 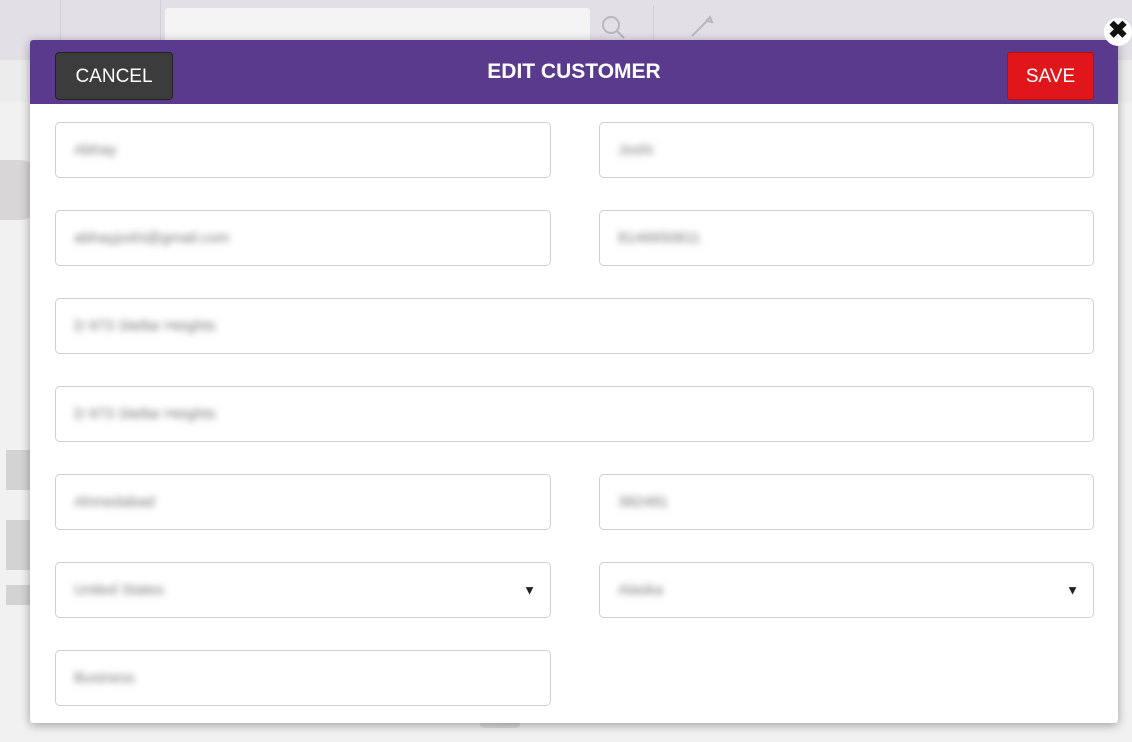 What do you see at coordinates (377, 25) in the screenshot?
I see `background-search-input` at bounding box center [377, 25].